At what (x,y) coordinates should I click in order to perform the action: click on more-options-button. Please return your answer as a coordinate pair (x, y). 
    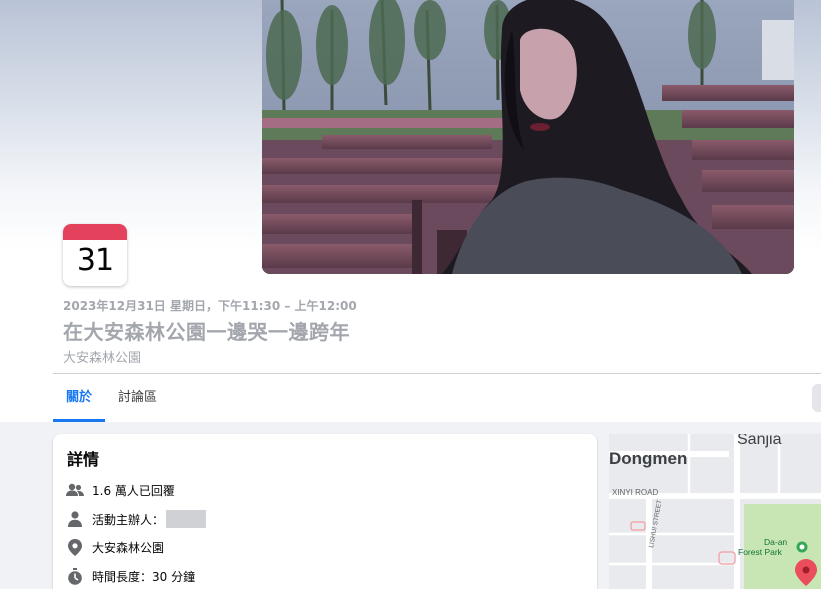
    Looking at the image, I should click on (816, 398).